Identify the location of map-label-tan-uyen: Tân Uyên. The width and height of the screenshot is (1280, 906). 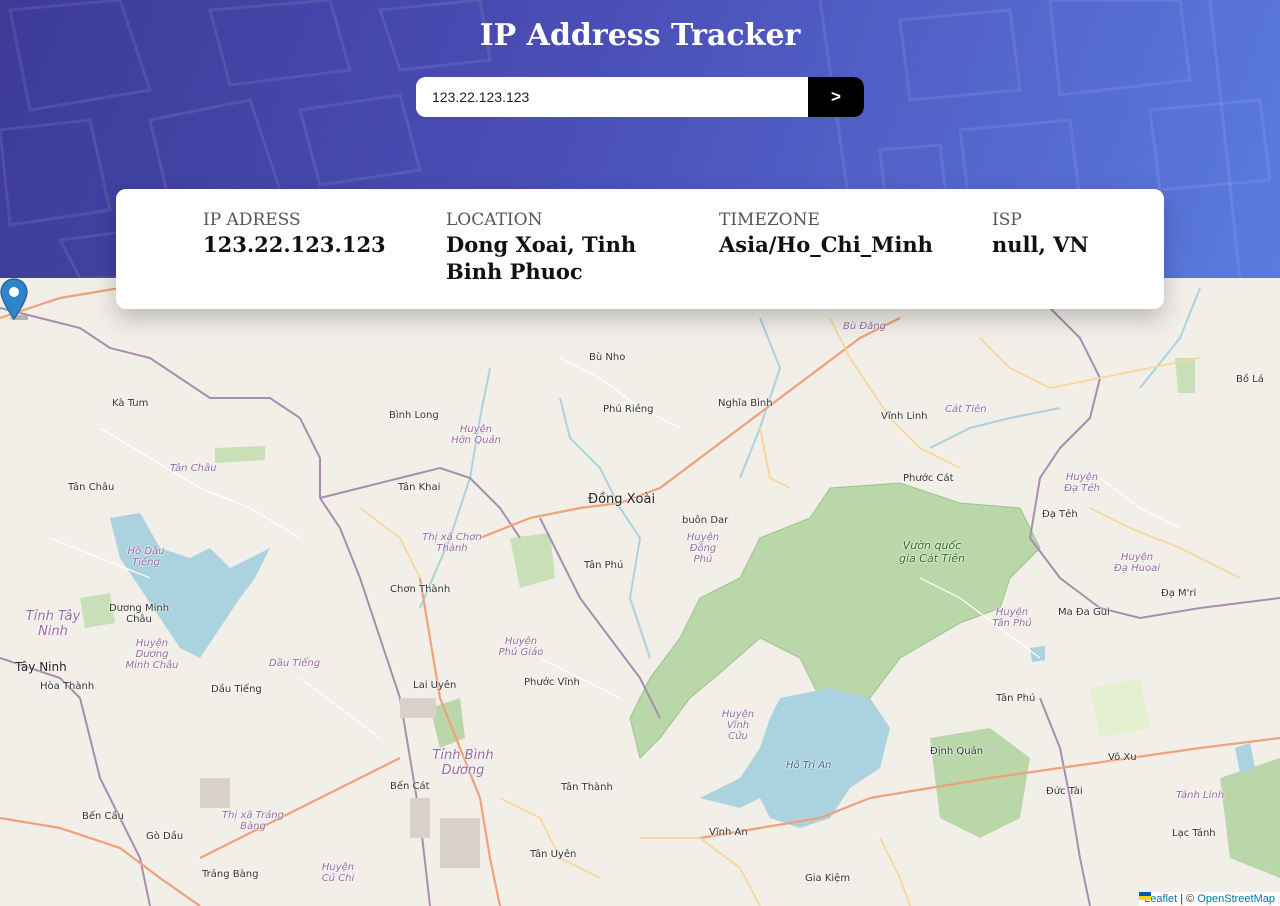
(553, 854).